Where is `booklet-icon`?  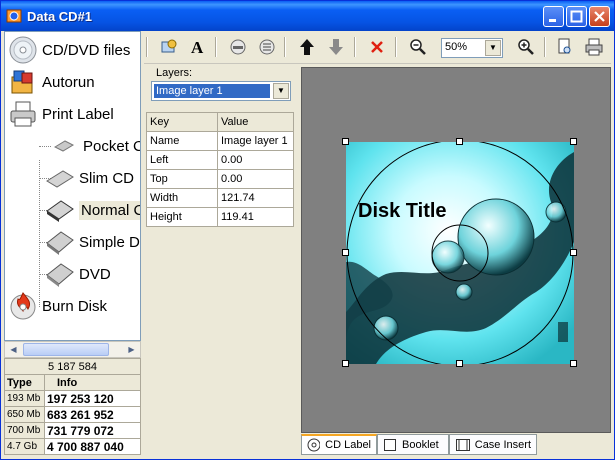
booklet-icon is located at coordinates (390, 444).